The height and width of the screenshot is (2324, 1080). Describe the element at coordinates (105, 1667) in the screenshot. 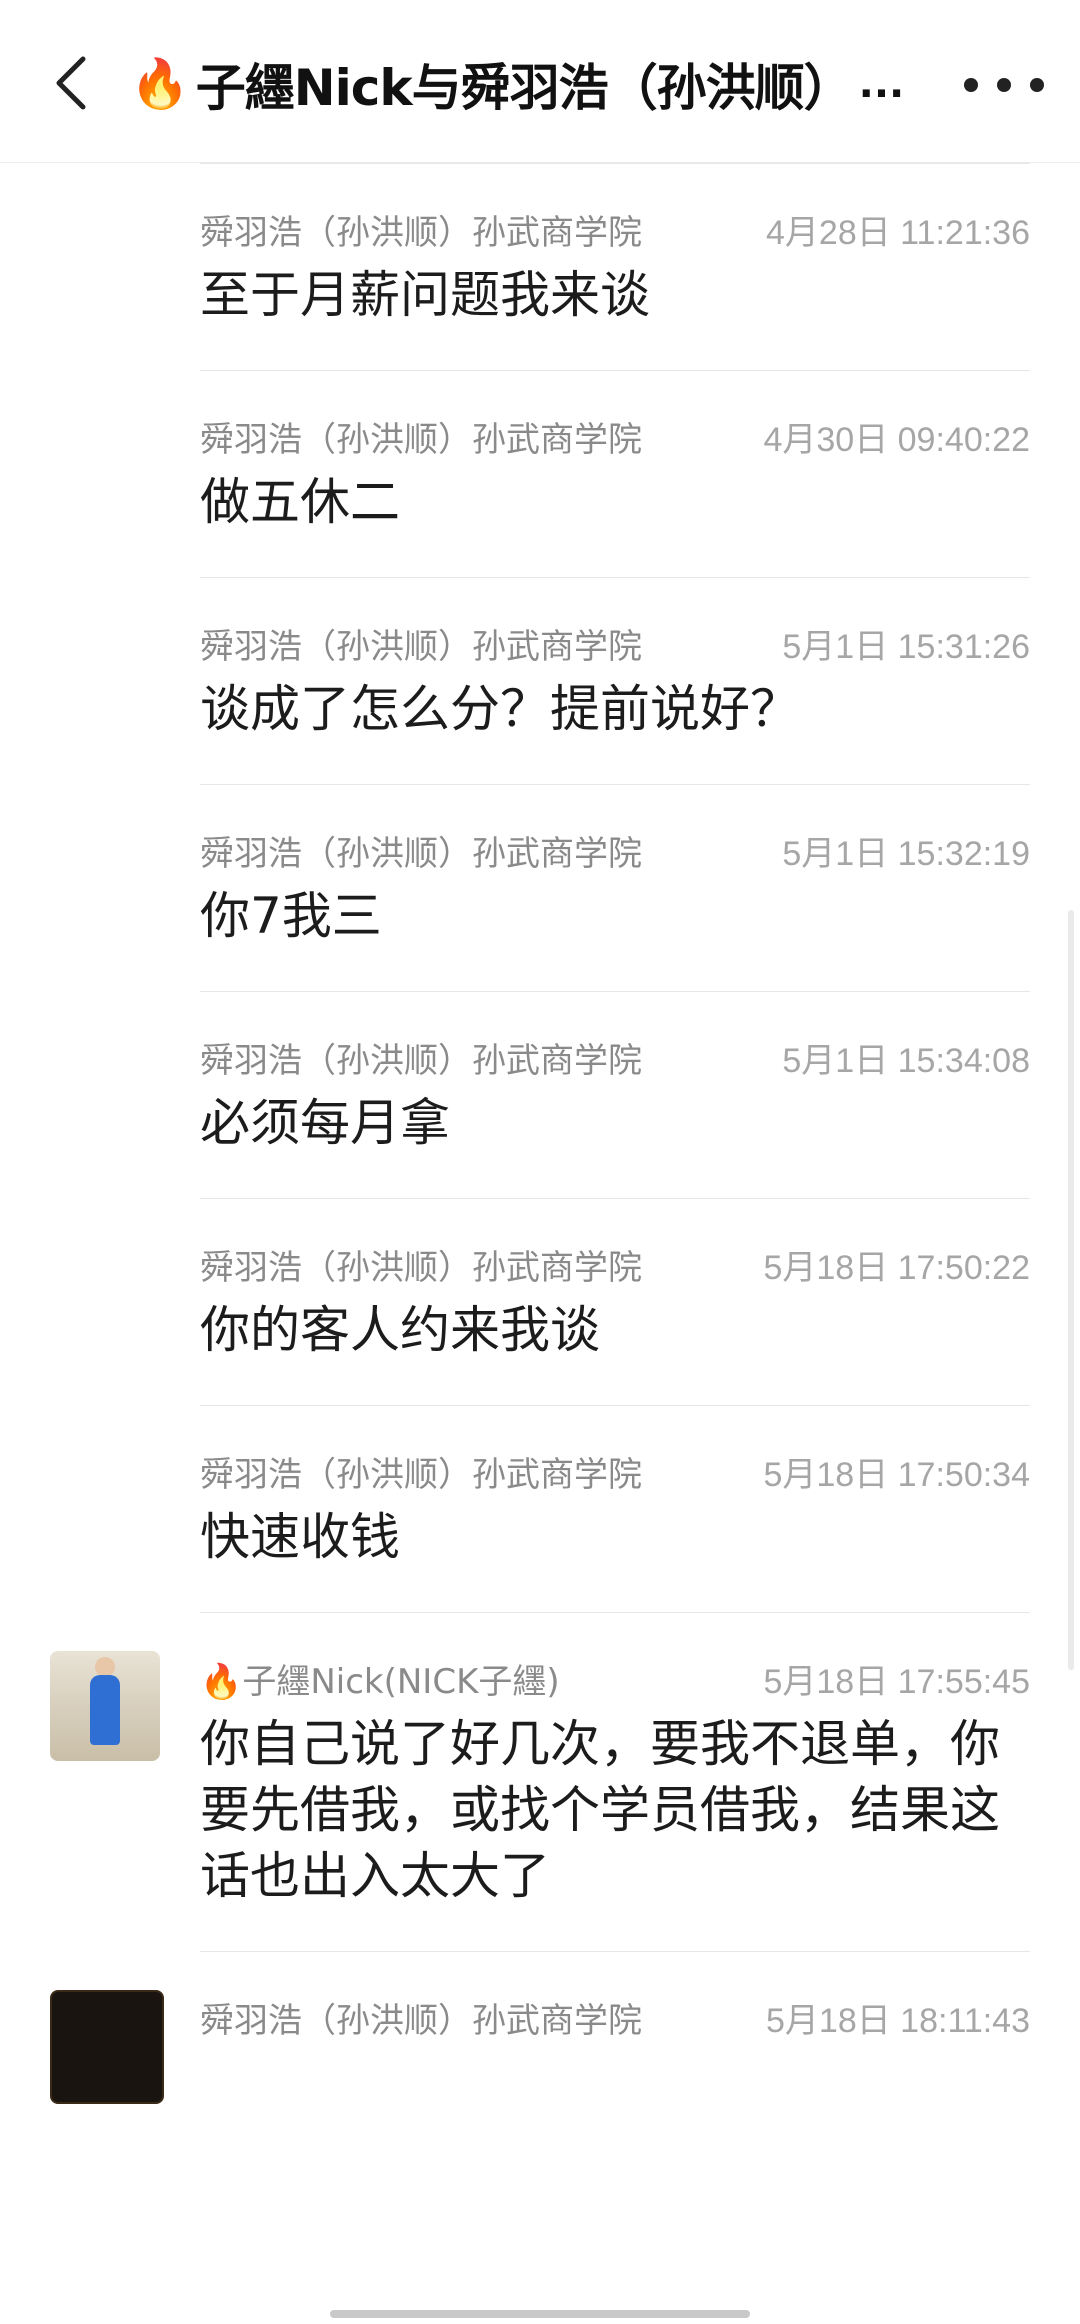

I see `avatar-head` at that location.